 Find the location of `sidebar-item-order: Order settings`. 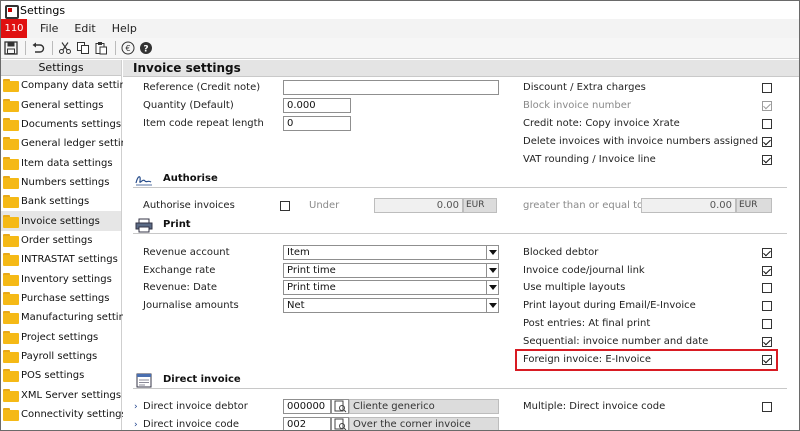

sidebar-item-order: Order settings is located at coordinates (61, 240).